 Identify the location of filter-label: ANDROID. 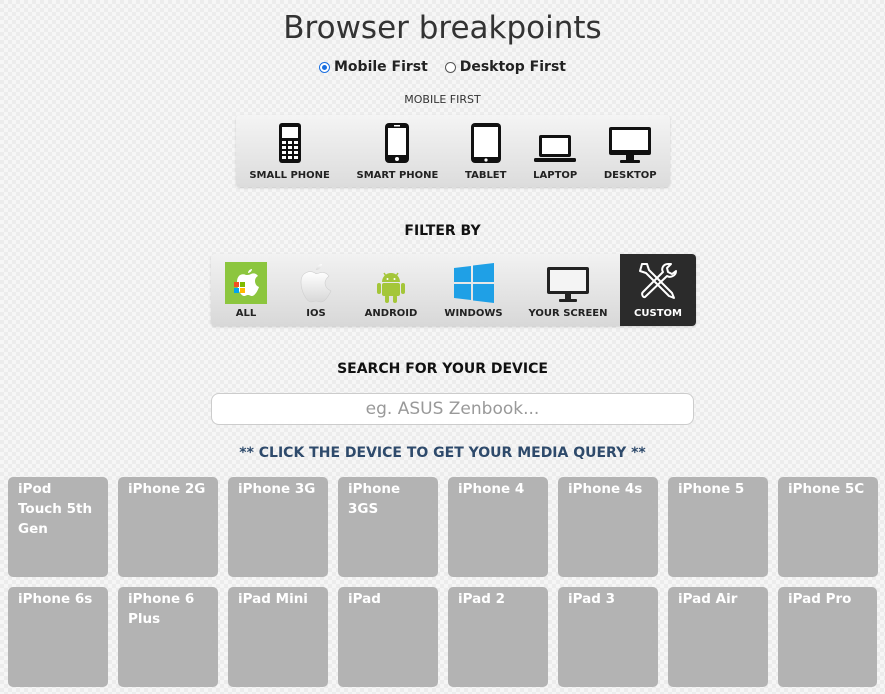
(391, 313).